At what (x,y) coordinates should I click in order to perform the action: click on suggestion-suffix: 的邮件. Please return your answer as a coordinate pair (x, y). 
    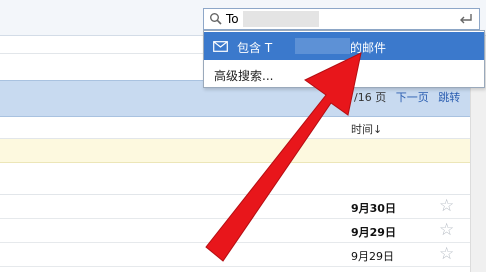
    Looking at the image, I should click on (368, 48).